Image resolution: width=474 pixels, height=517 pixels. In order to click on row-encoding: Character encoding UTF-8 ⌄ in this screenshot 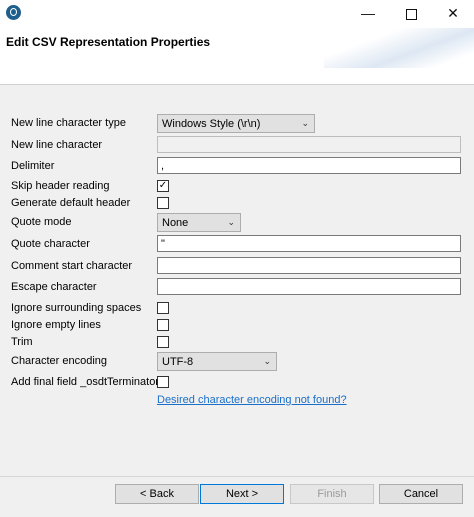, I will do `click(237, 362)`.